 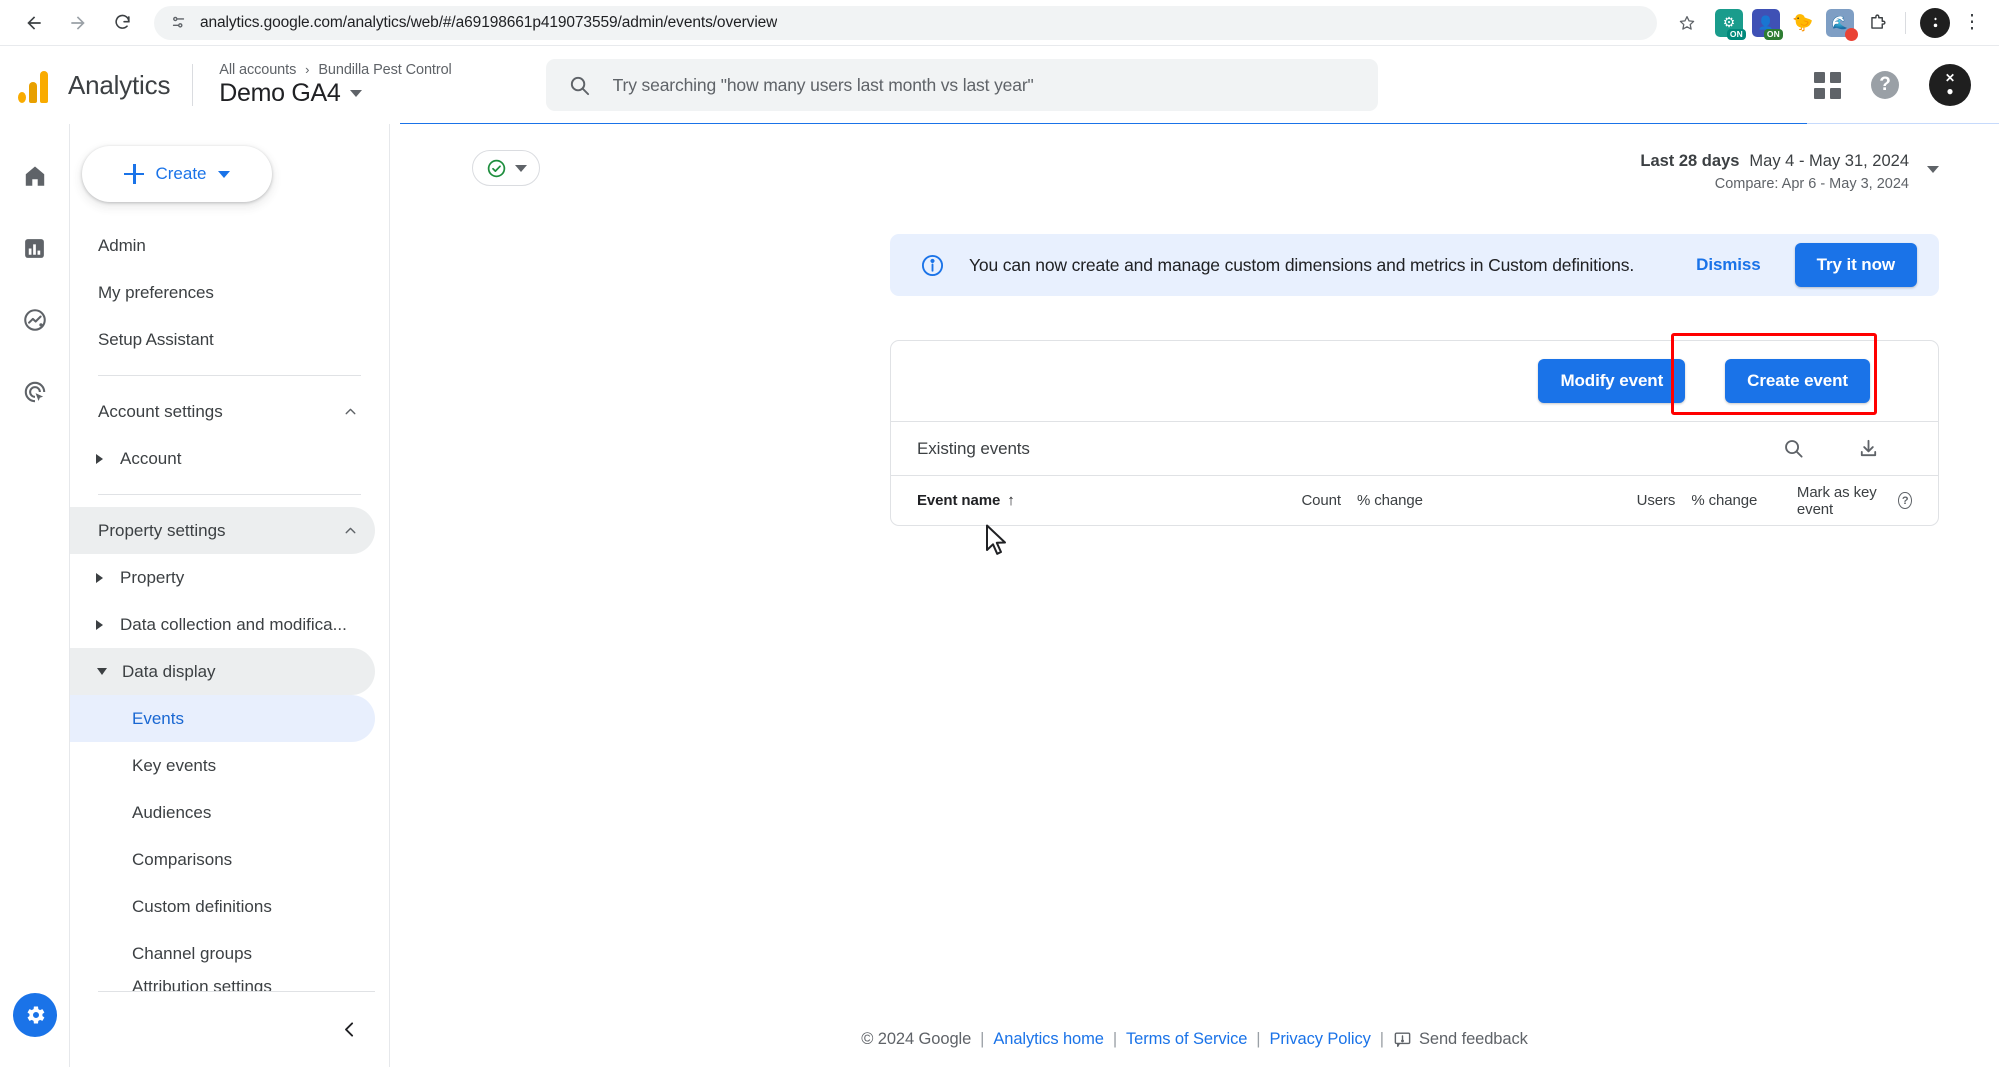 What do you see at coordinates (178, 23) in the screenshot?
I see `site-settings-icon` at bounding box center [178, 23].